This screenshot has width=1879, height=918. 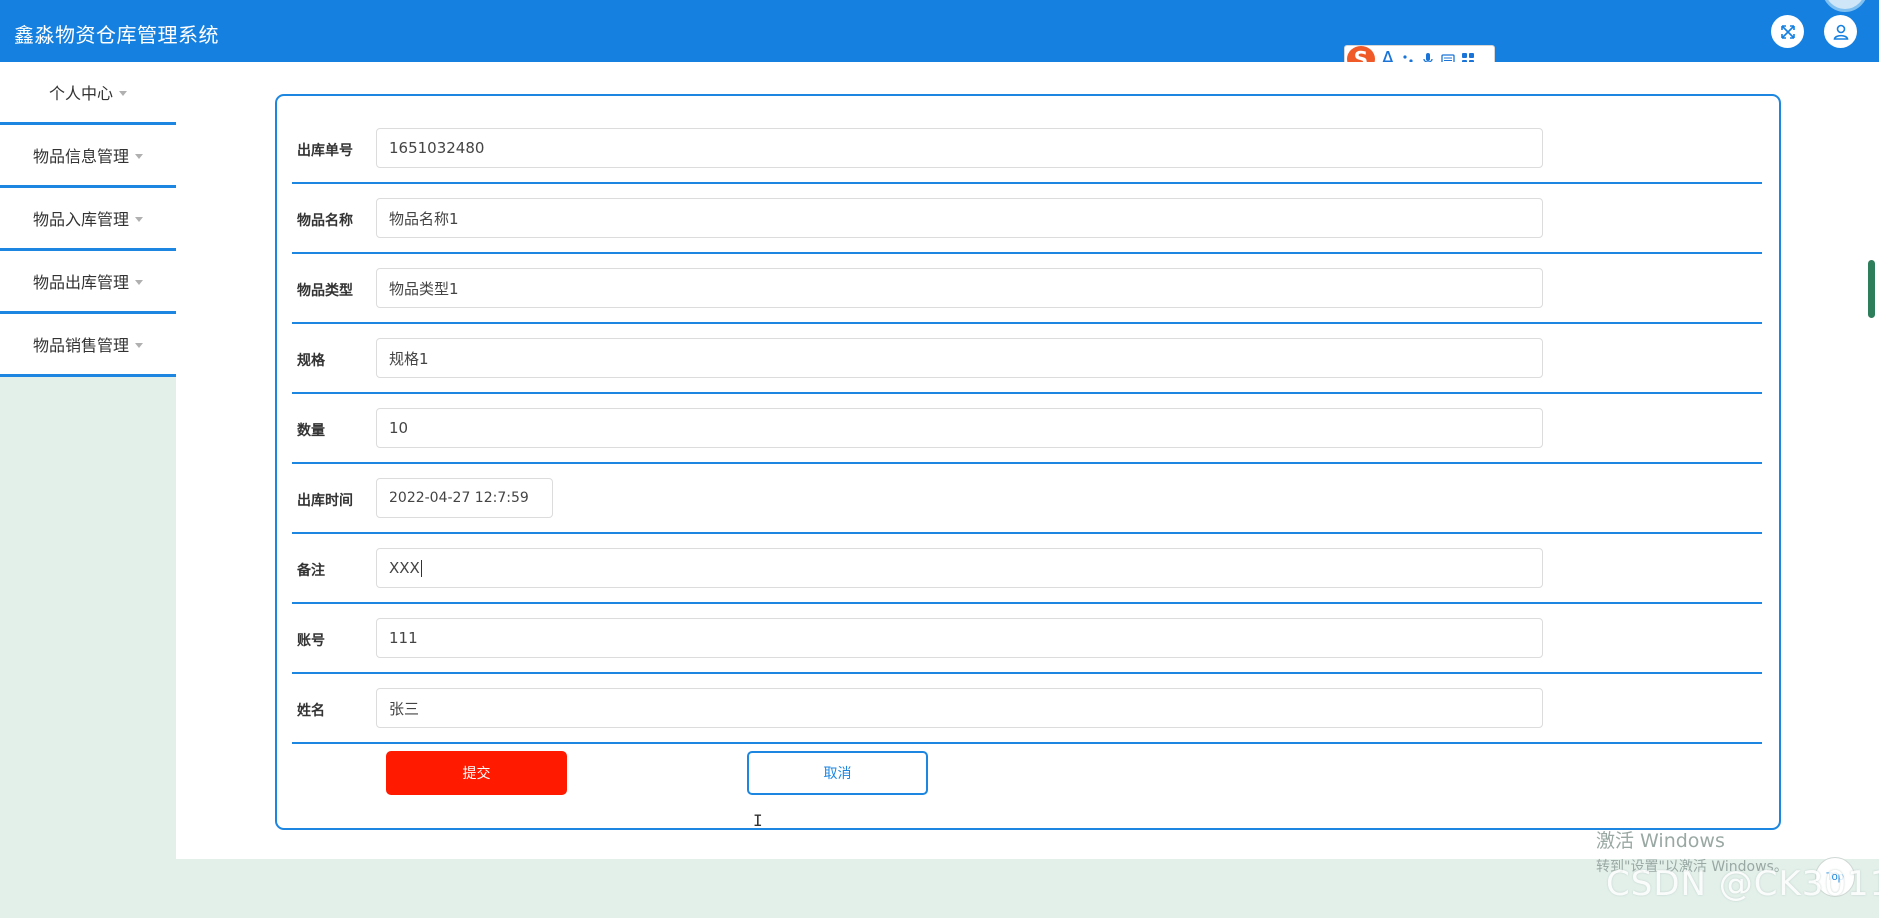 I want to click on field-label: 物品名称, so click(x=325, y=221).